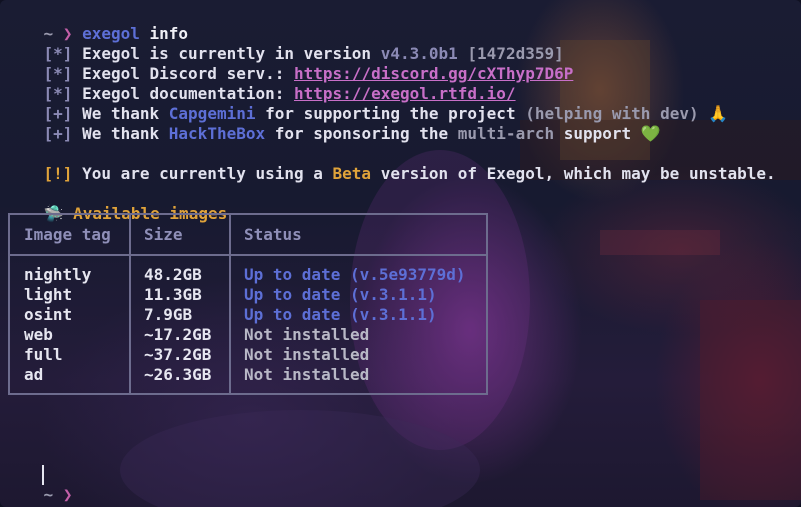 The image size is (801, 507). Describe the element at coordinates (97, 23) in the screenshot. I see `command-line: ~ ❯ exegol info` at that location.